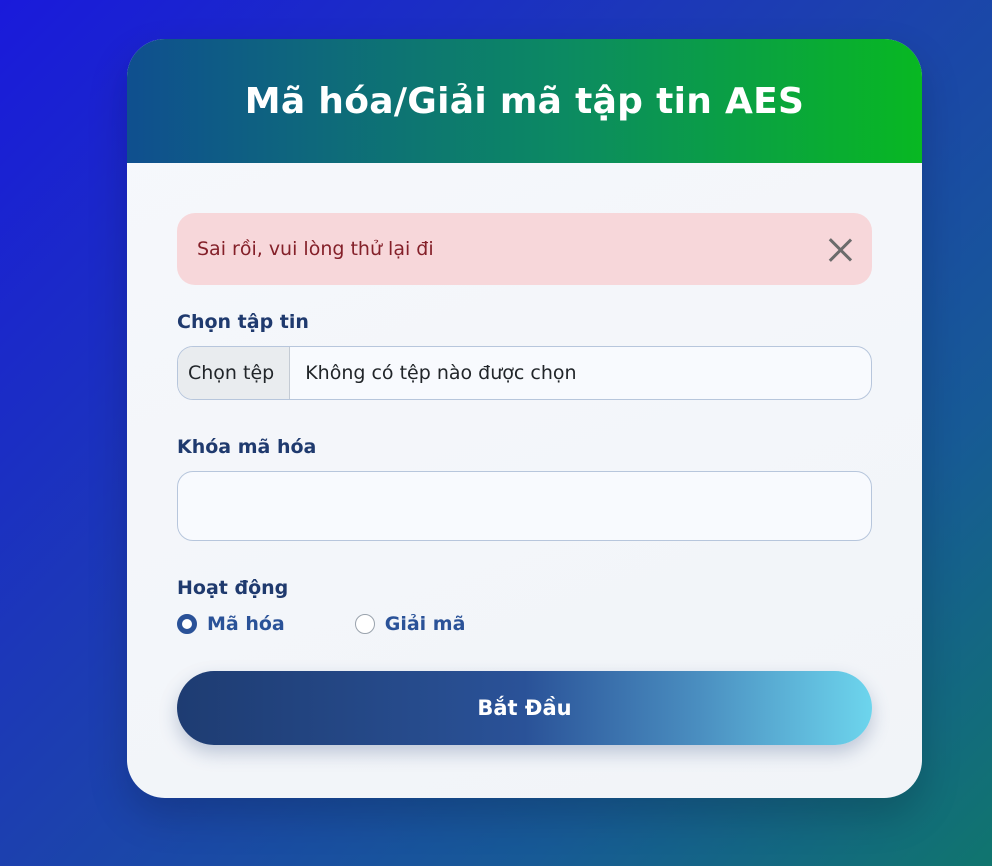  What do you see at coordinates (524, 708) in the screenshot?
I see `start-button: Bắt Đầu` at bounding box center [524, 708].